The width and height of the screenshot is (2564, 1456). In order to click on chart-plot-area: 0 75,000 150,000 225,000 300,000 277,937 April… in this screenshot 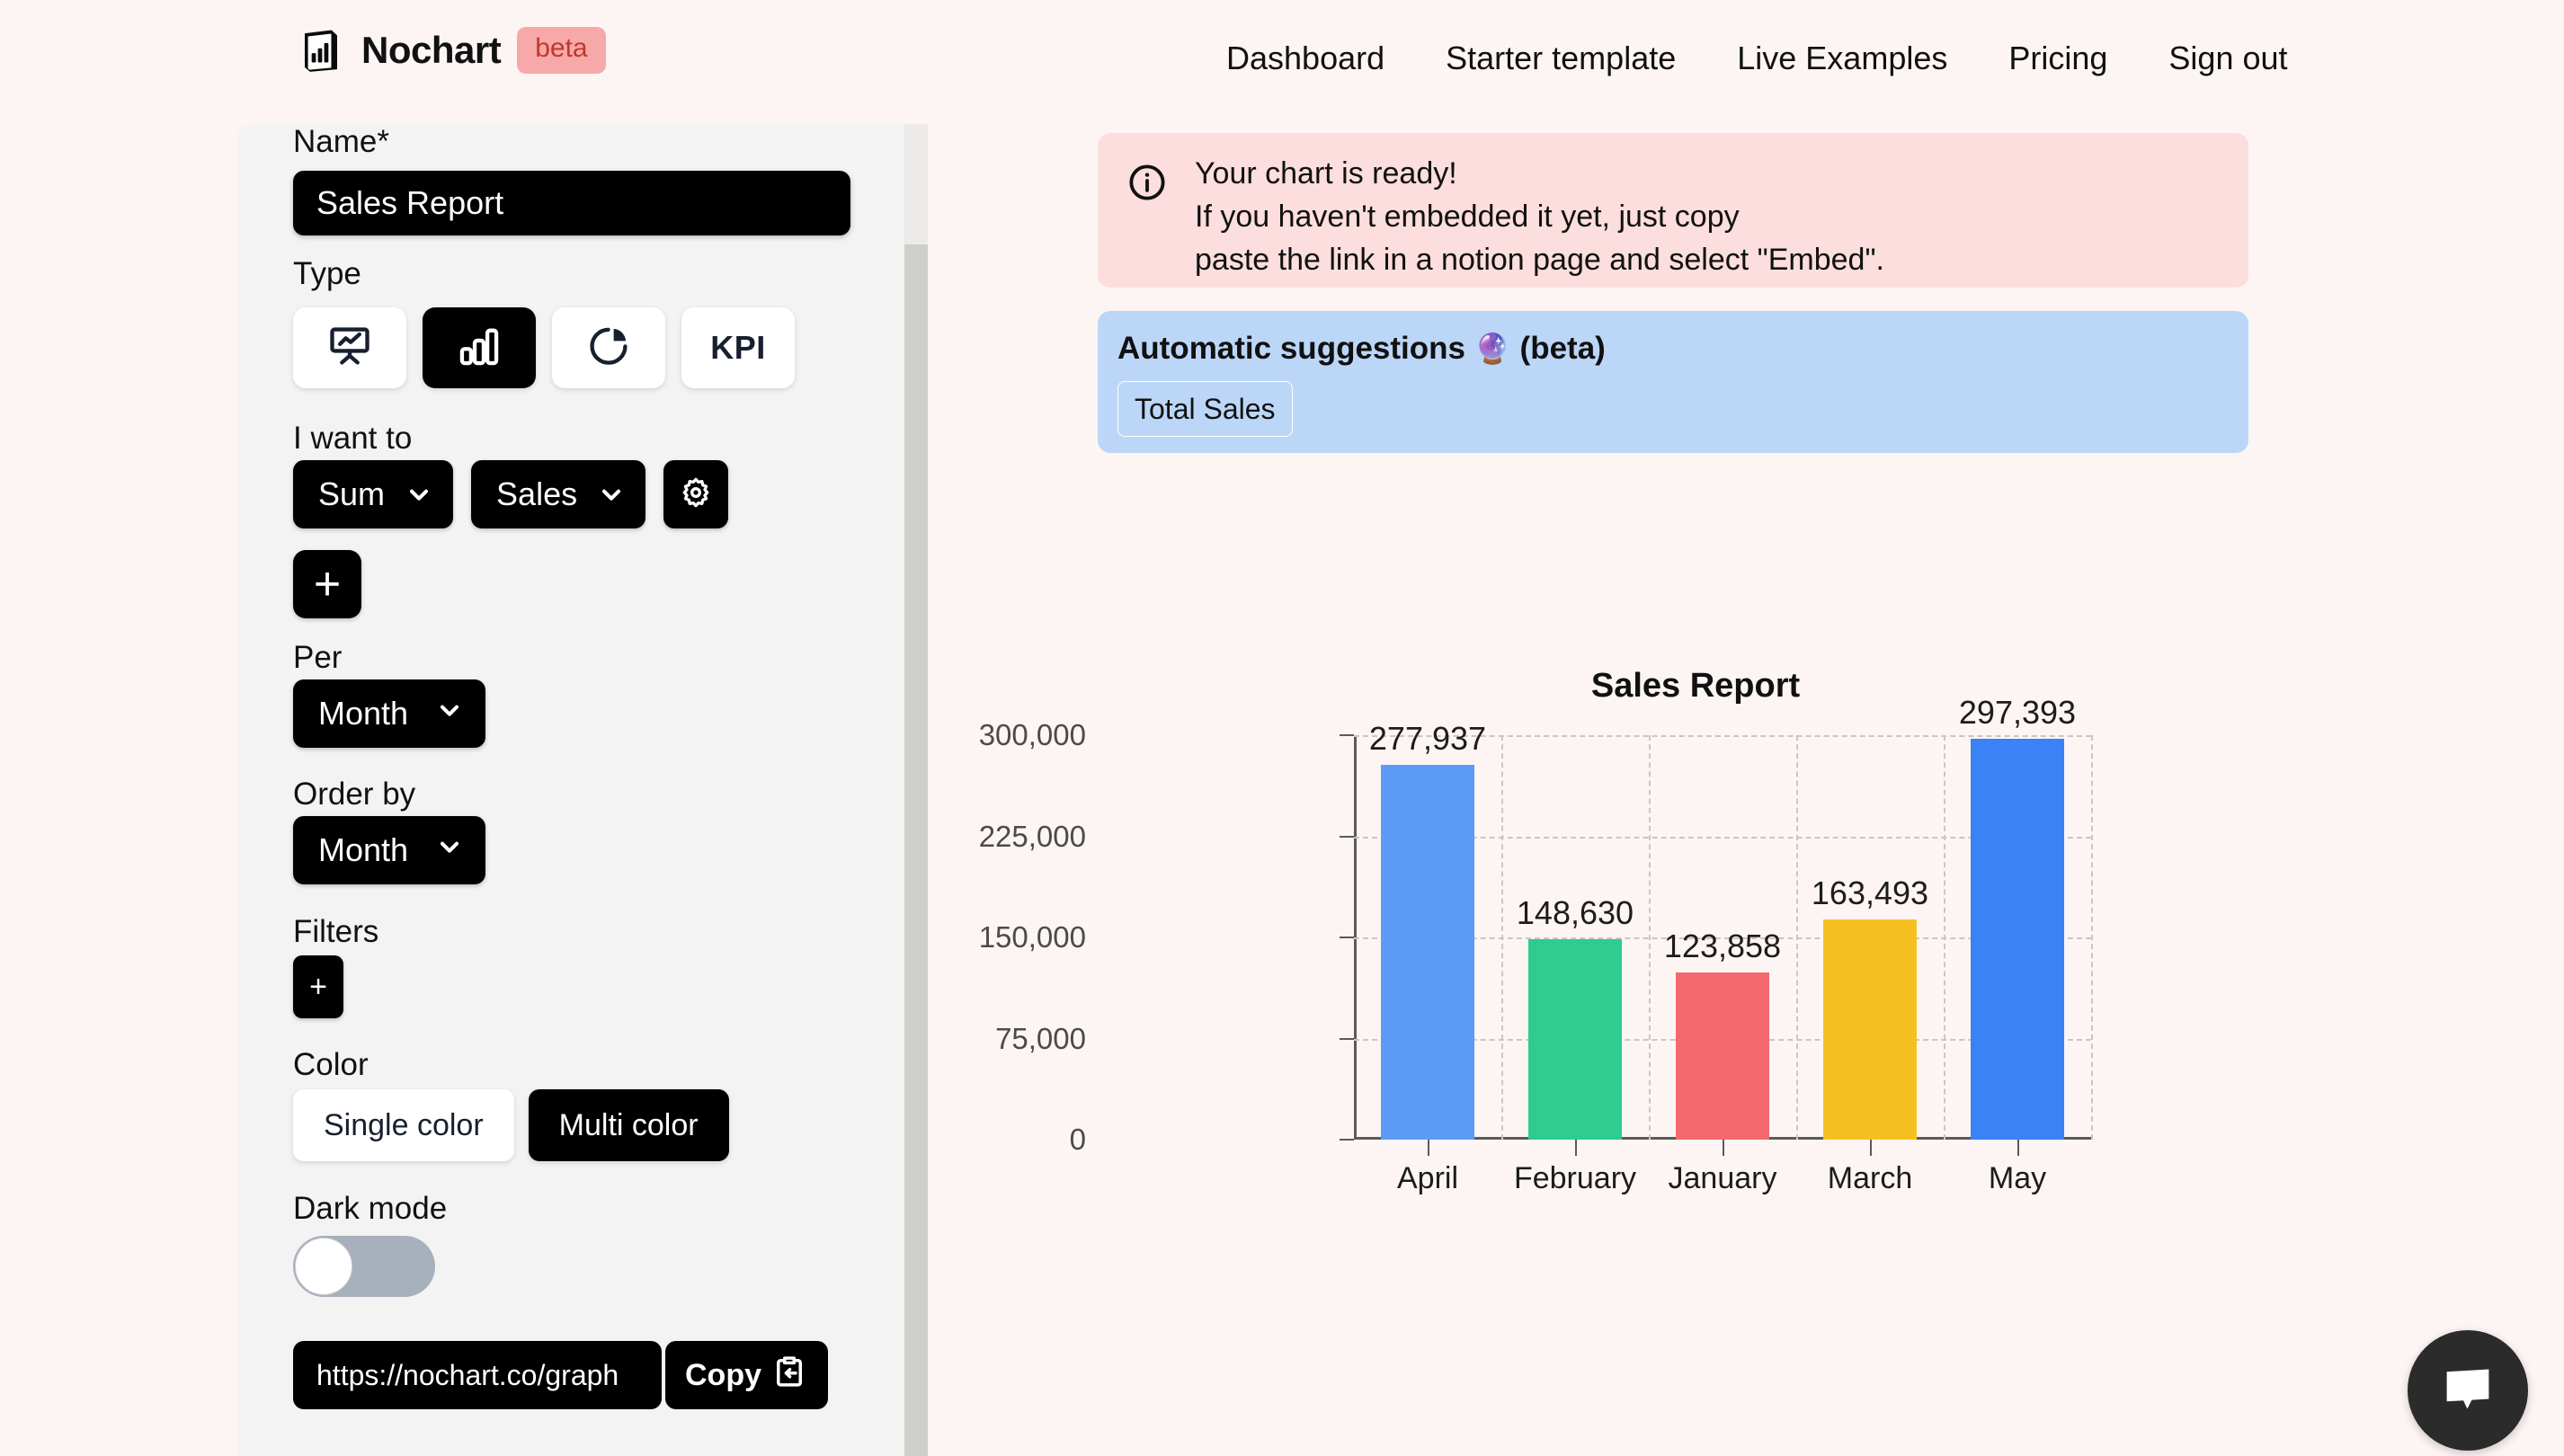, I will do `click(1536, 945)`.